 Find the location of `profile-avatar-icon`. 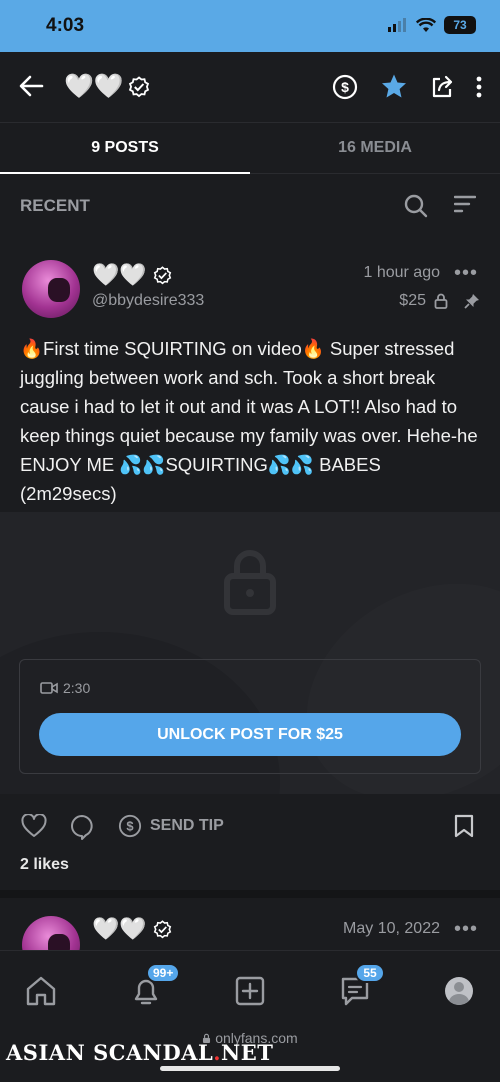

profile-avatar-icon is located at coordinates (459, 991).